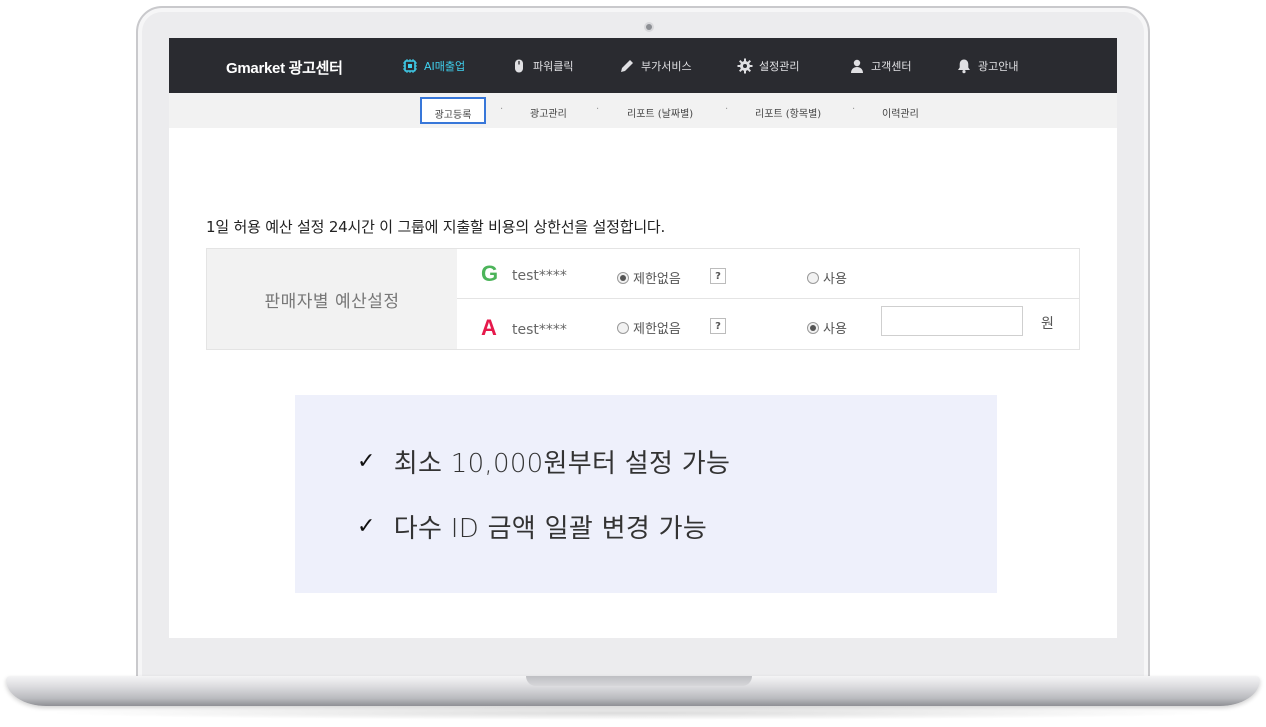  I want to click on gear-icon, so click(745, 66).